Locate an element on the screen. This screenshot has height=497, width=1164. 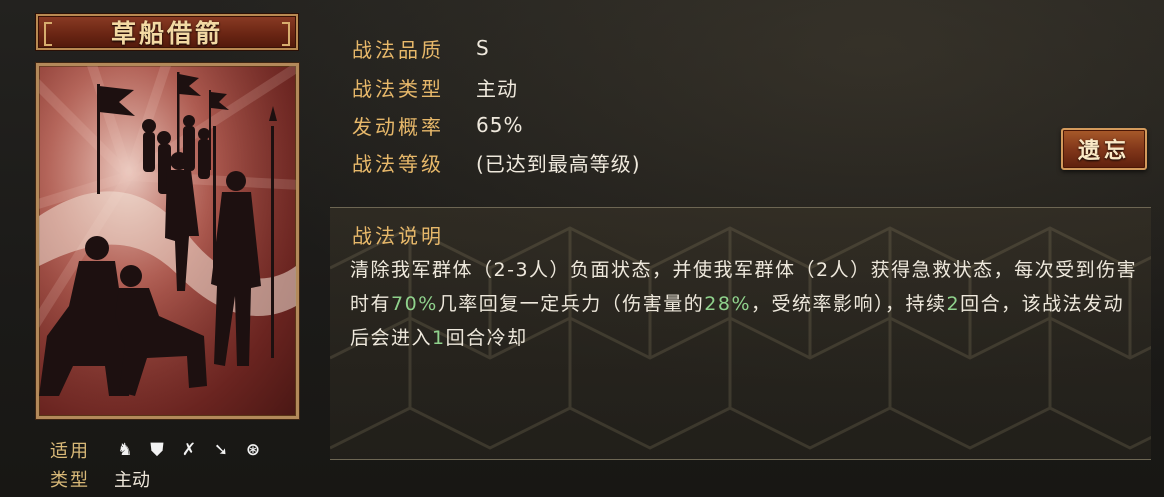
level-value: (已达到最高等级) is located at coordinates (558, 163).